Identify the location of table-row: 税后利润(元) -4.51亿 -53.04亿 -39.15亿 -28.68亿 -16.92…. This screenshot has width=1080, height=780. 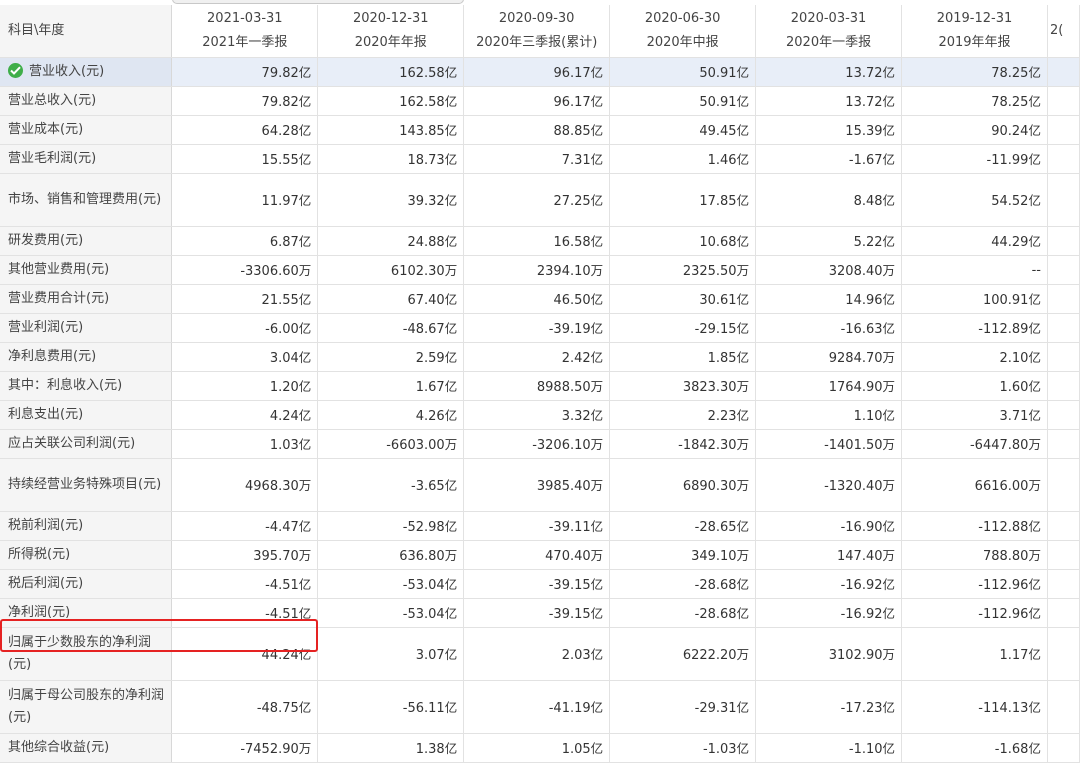
(540, 584).